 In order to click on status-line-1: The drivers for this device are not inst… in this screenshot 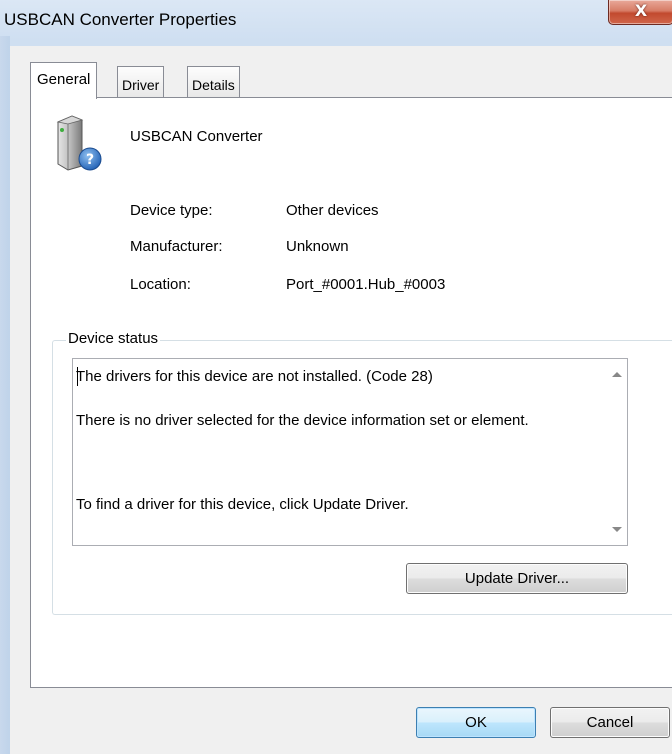, I will do `click(254, 376)`.